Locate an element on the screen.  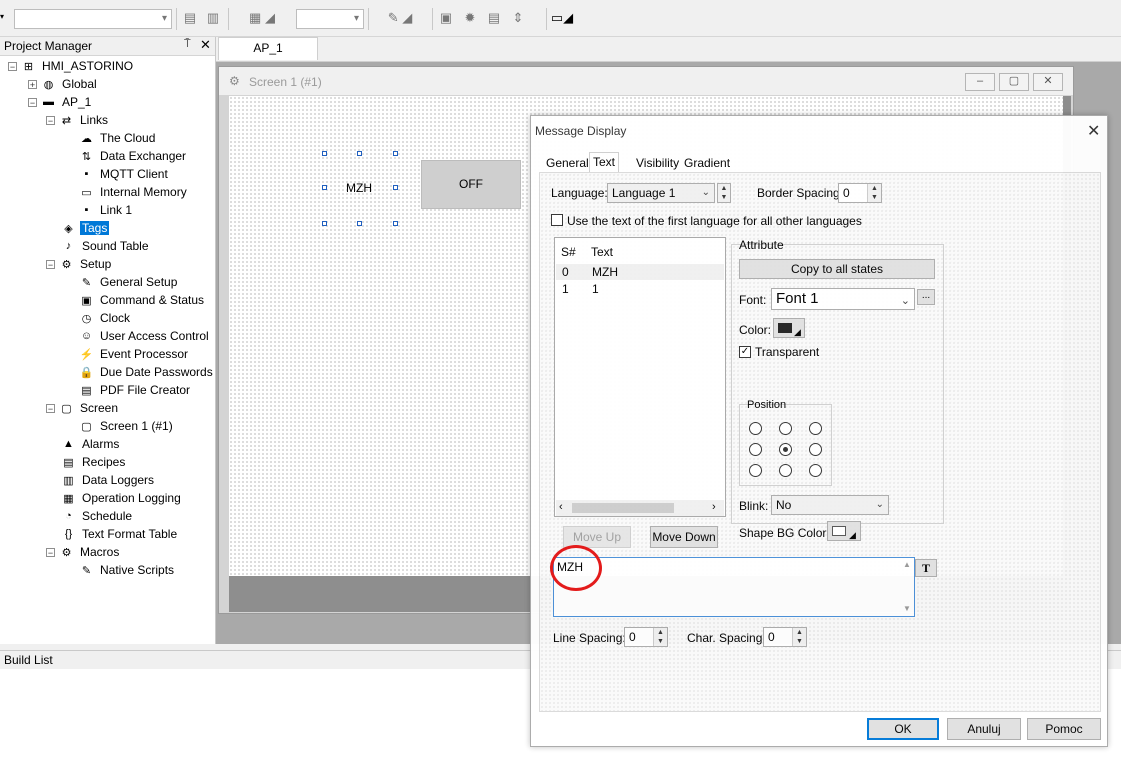
tree-item: ⚡ Event Processor is located at coordinates (128, 354).